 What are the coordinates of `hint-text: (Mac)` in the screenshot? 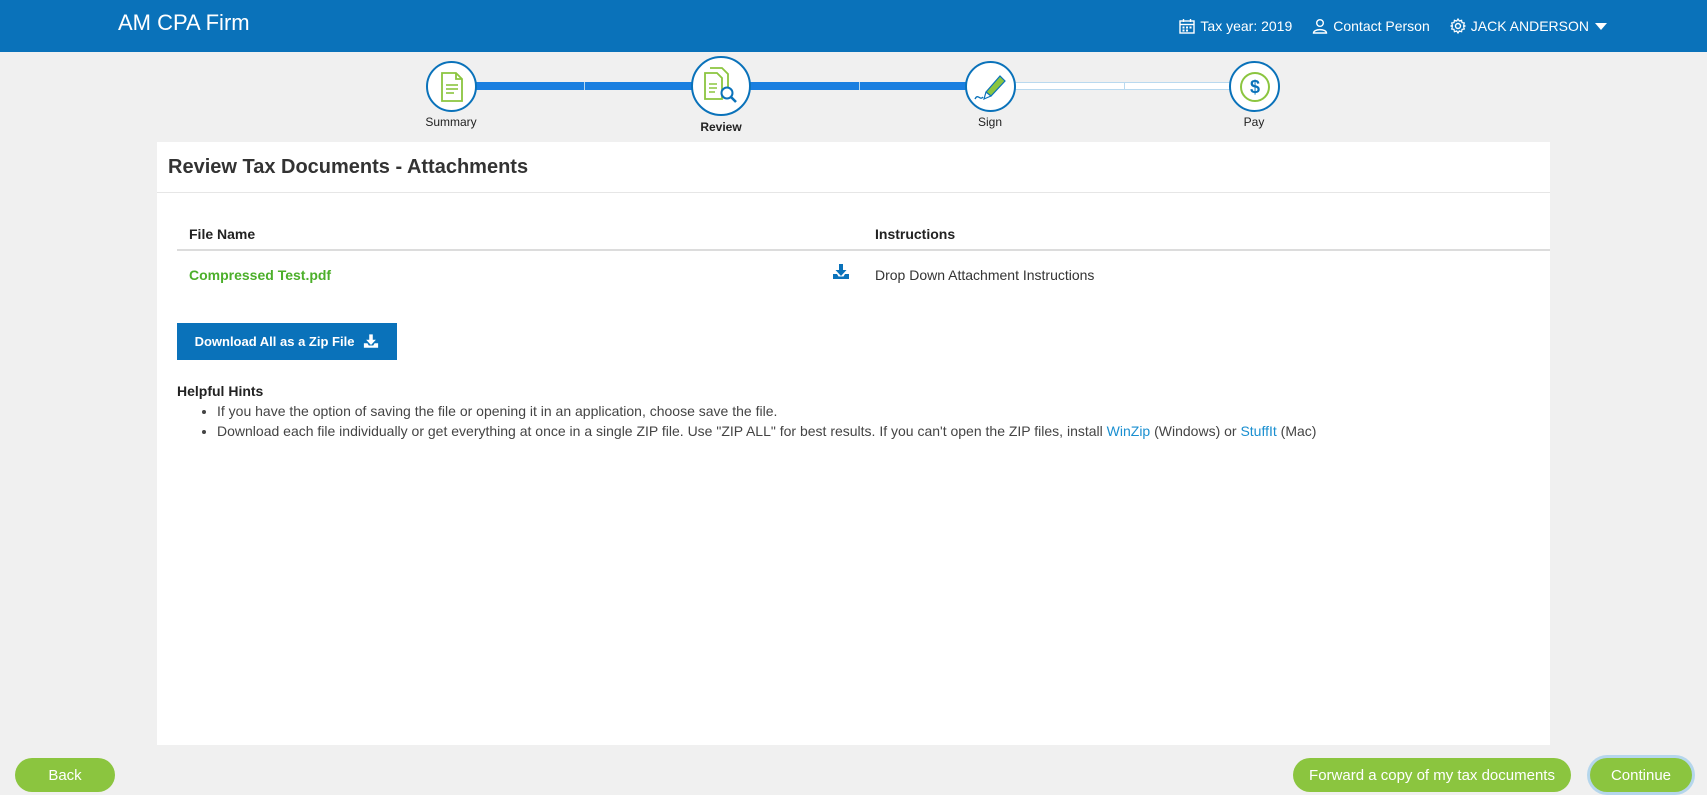 It's located at (1296, 431).